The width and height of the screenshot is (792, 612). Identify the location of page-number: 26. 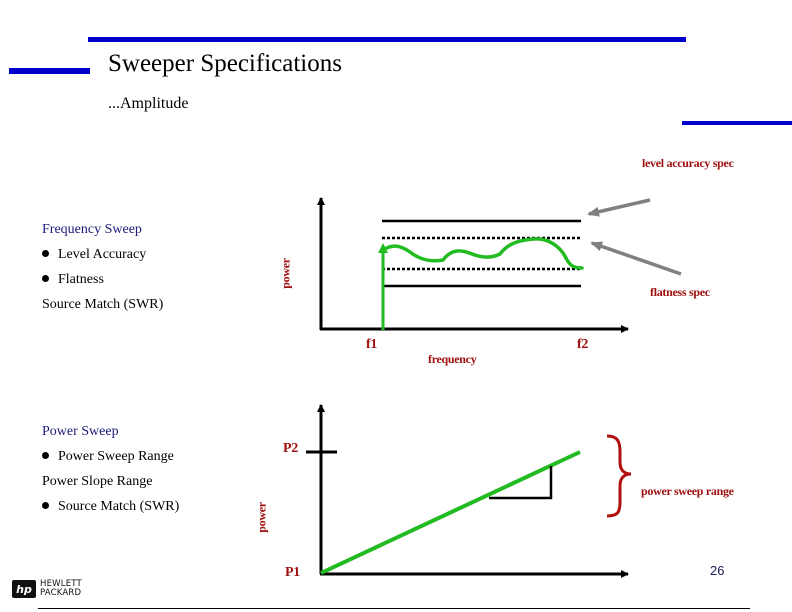
(717, 570).